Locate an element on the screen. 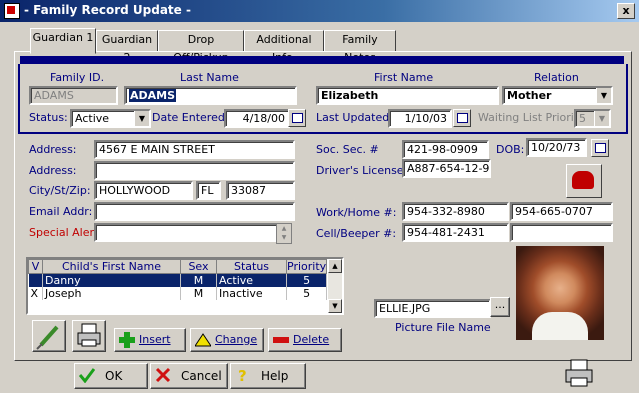 This screenshot has width=639, height=393. first-name-field: Elizabeth is located at coordinates (407, 95).